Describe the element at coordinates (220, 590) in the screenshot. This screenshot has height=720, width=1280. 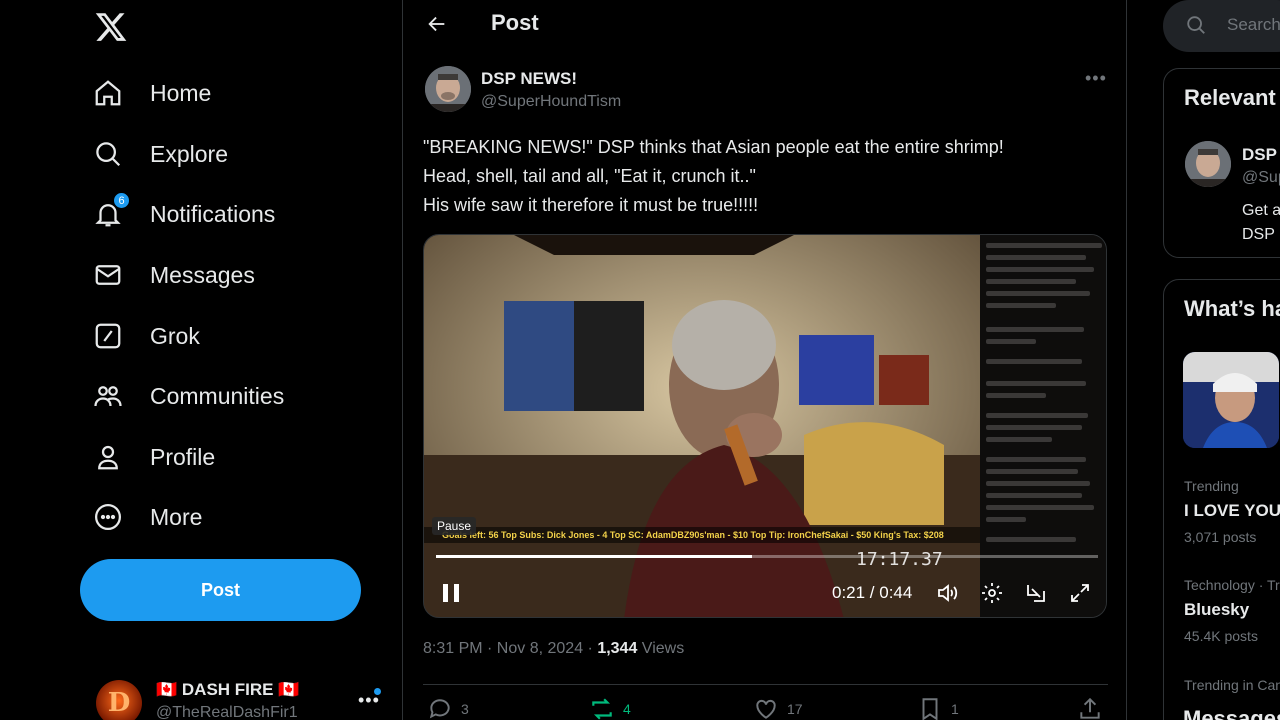
I see `post-compose-button: Post` at that location.